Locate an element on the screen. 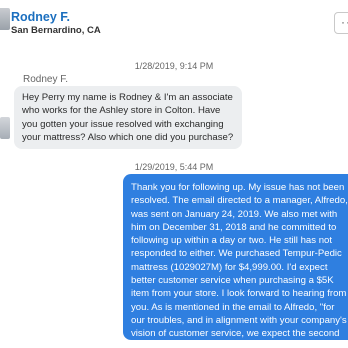  message-timestamp: 1/28/2019, 9:14 PM is located at coordinates (174, 66).